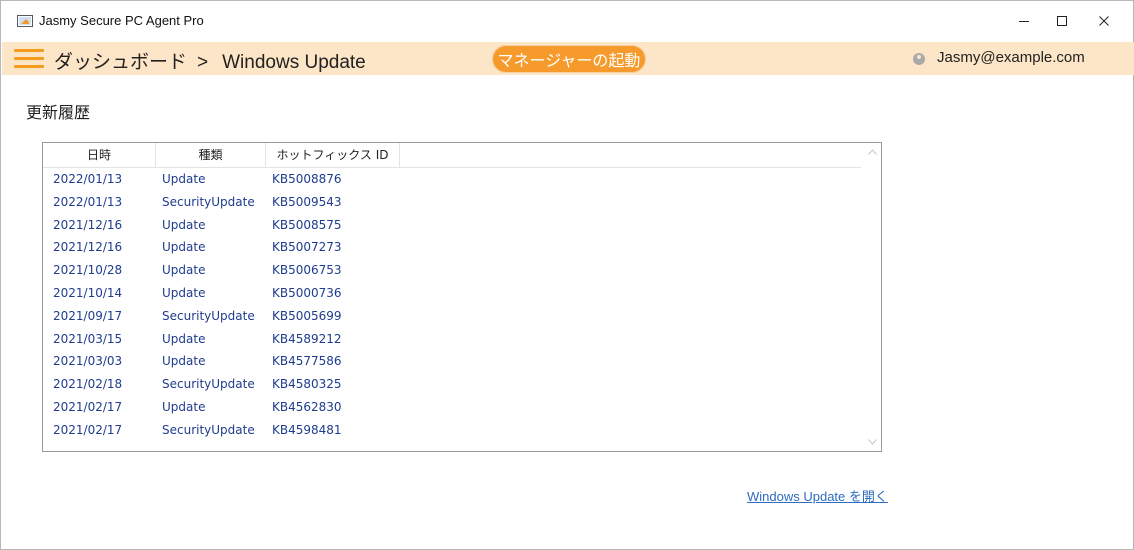 This screenshot has width=1134, height=550. I want to click on launch-manager-button: マネージャーの起動, so click(569, 59).